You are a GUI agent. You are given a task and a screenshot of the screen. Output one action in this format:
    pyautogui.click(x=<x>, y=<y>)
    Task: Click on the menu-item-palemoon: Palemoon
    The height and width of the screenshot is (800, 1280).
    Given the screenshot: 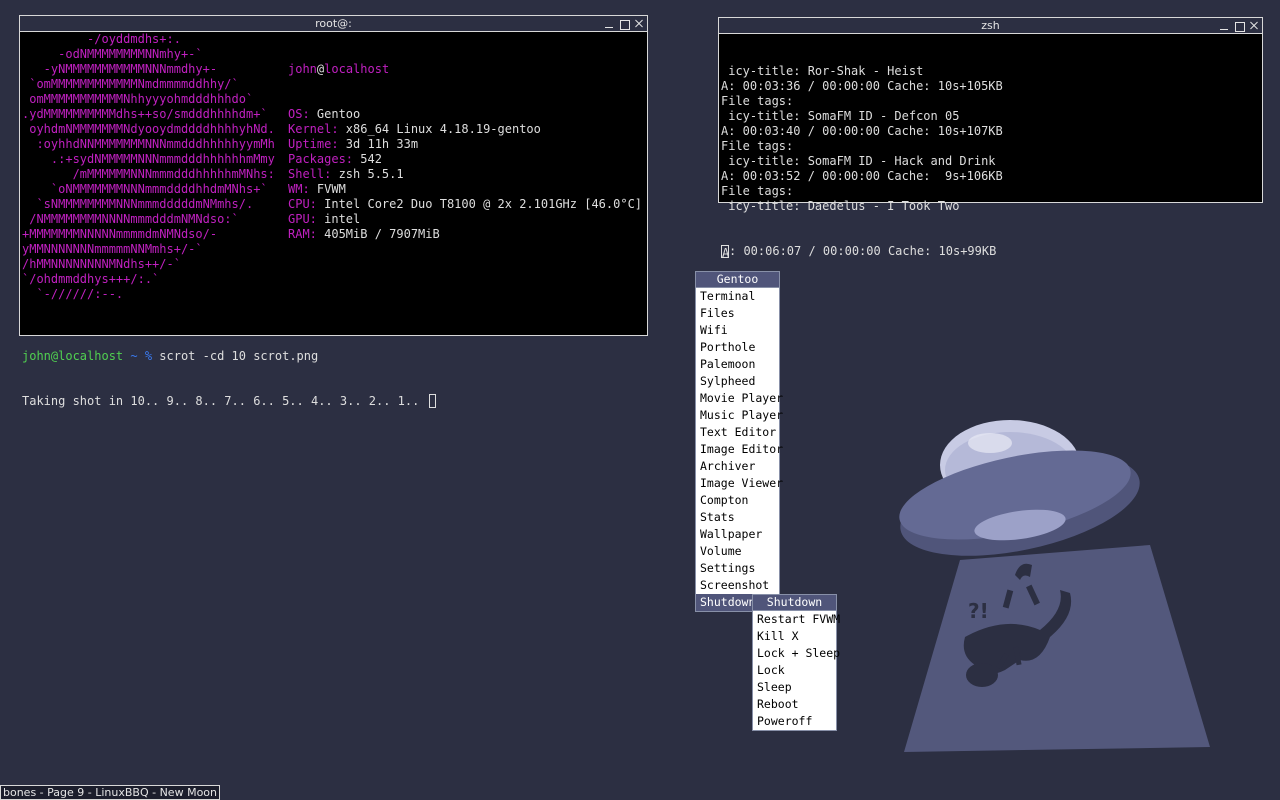 What is the action you would take?
    pyautogui.click(x=737, y=364)
    